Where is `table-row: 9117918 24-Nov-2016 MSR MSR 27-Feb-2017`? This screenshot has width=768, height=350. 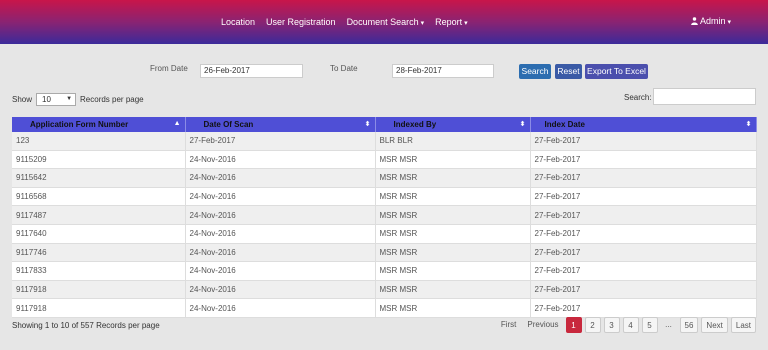 table-row: 9117918 24-Nov-2016 MSR MSR 27-Feb-2017 is located at coordinates (384, 290).